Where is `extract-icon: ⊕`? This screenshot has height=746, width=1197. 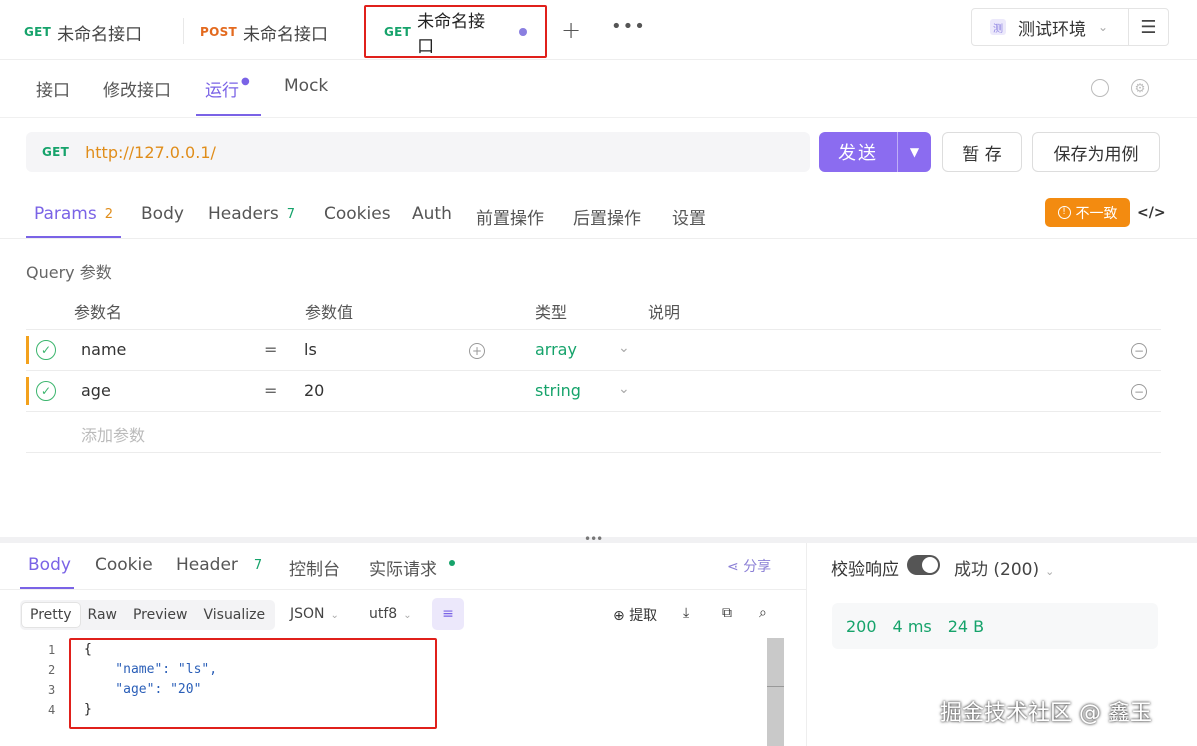 extract-icon: ⊕ is located at coordinates (619, 616).